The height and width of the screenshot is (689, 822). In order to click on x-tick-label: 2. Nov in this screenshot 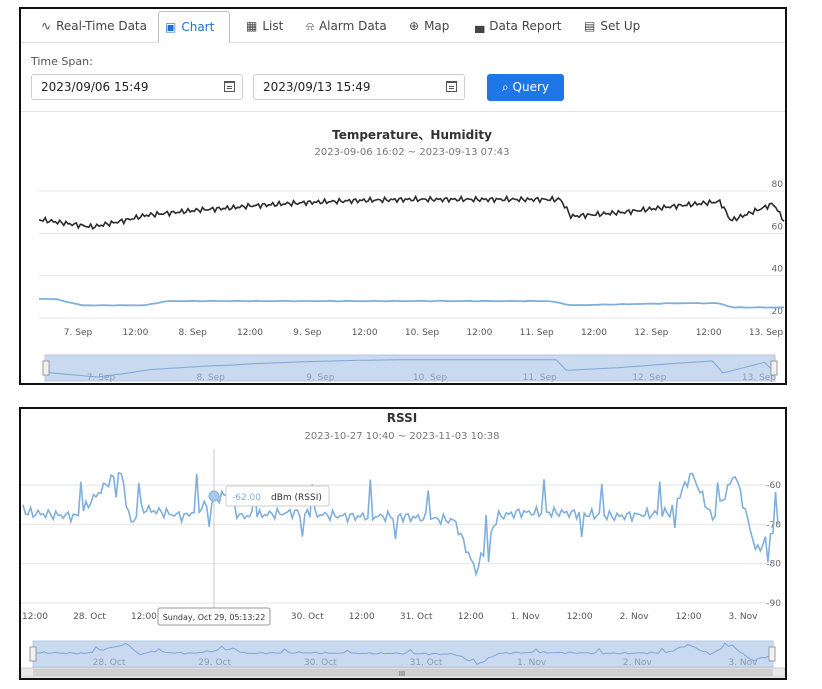, I will do `click(635, 617)`.